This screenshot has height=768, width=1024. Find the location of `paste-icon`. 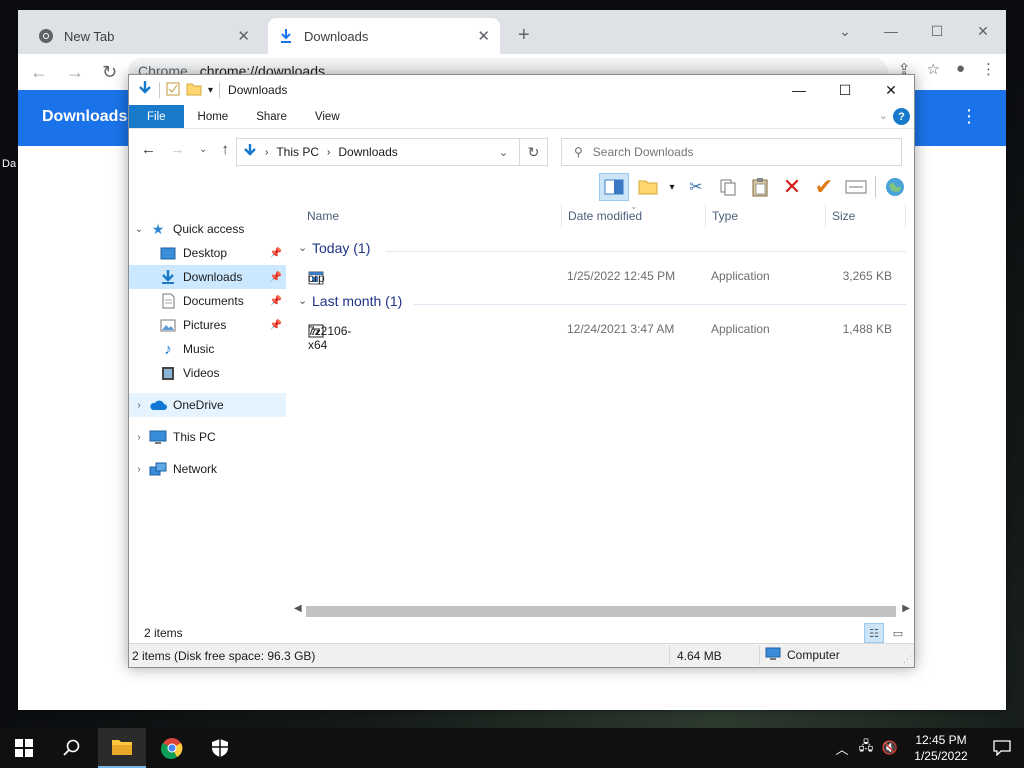

paste-icon is located at coordinates (760, 187).